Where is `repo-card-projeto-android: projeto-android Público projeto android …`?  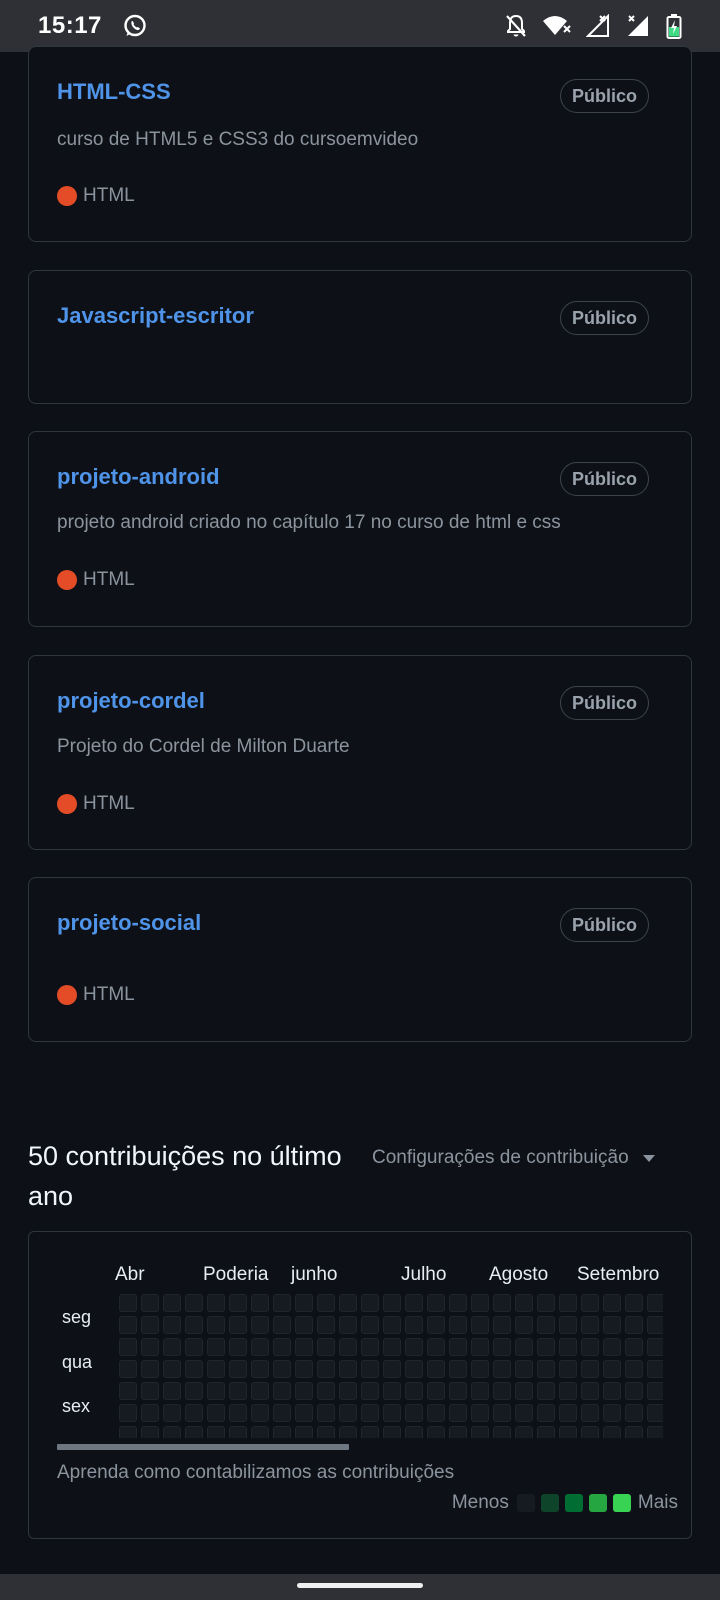 repo-card-projeto-android: projeto-android Público projeto android … is located at coordinates (360, 529).